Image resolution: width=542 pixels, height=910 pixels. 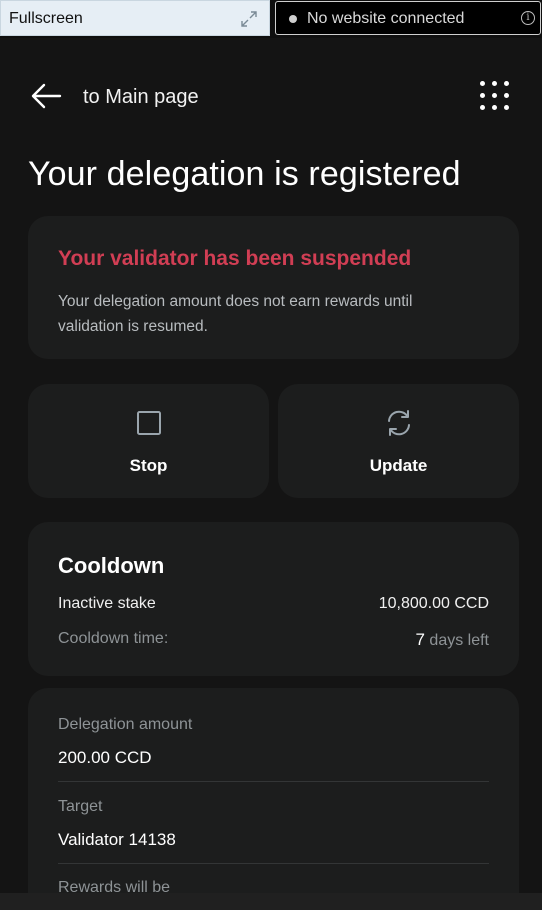 What do you see at coordinates (46, 18) in the screenshot?
I see `fullscreen-label: Fullscreen` at bounding box center [46, 18].